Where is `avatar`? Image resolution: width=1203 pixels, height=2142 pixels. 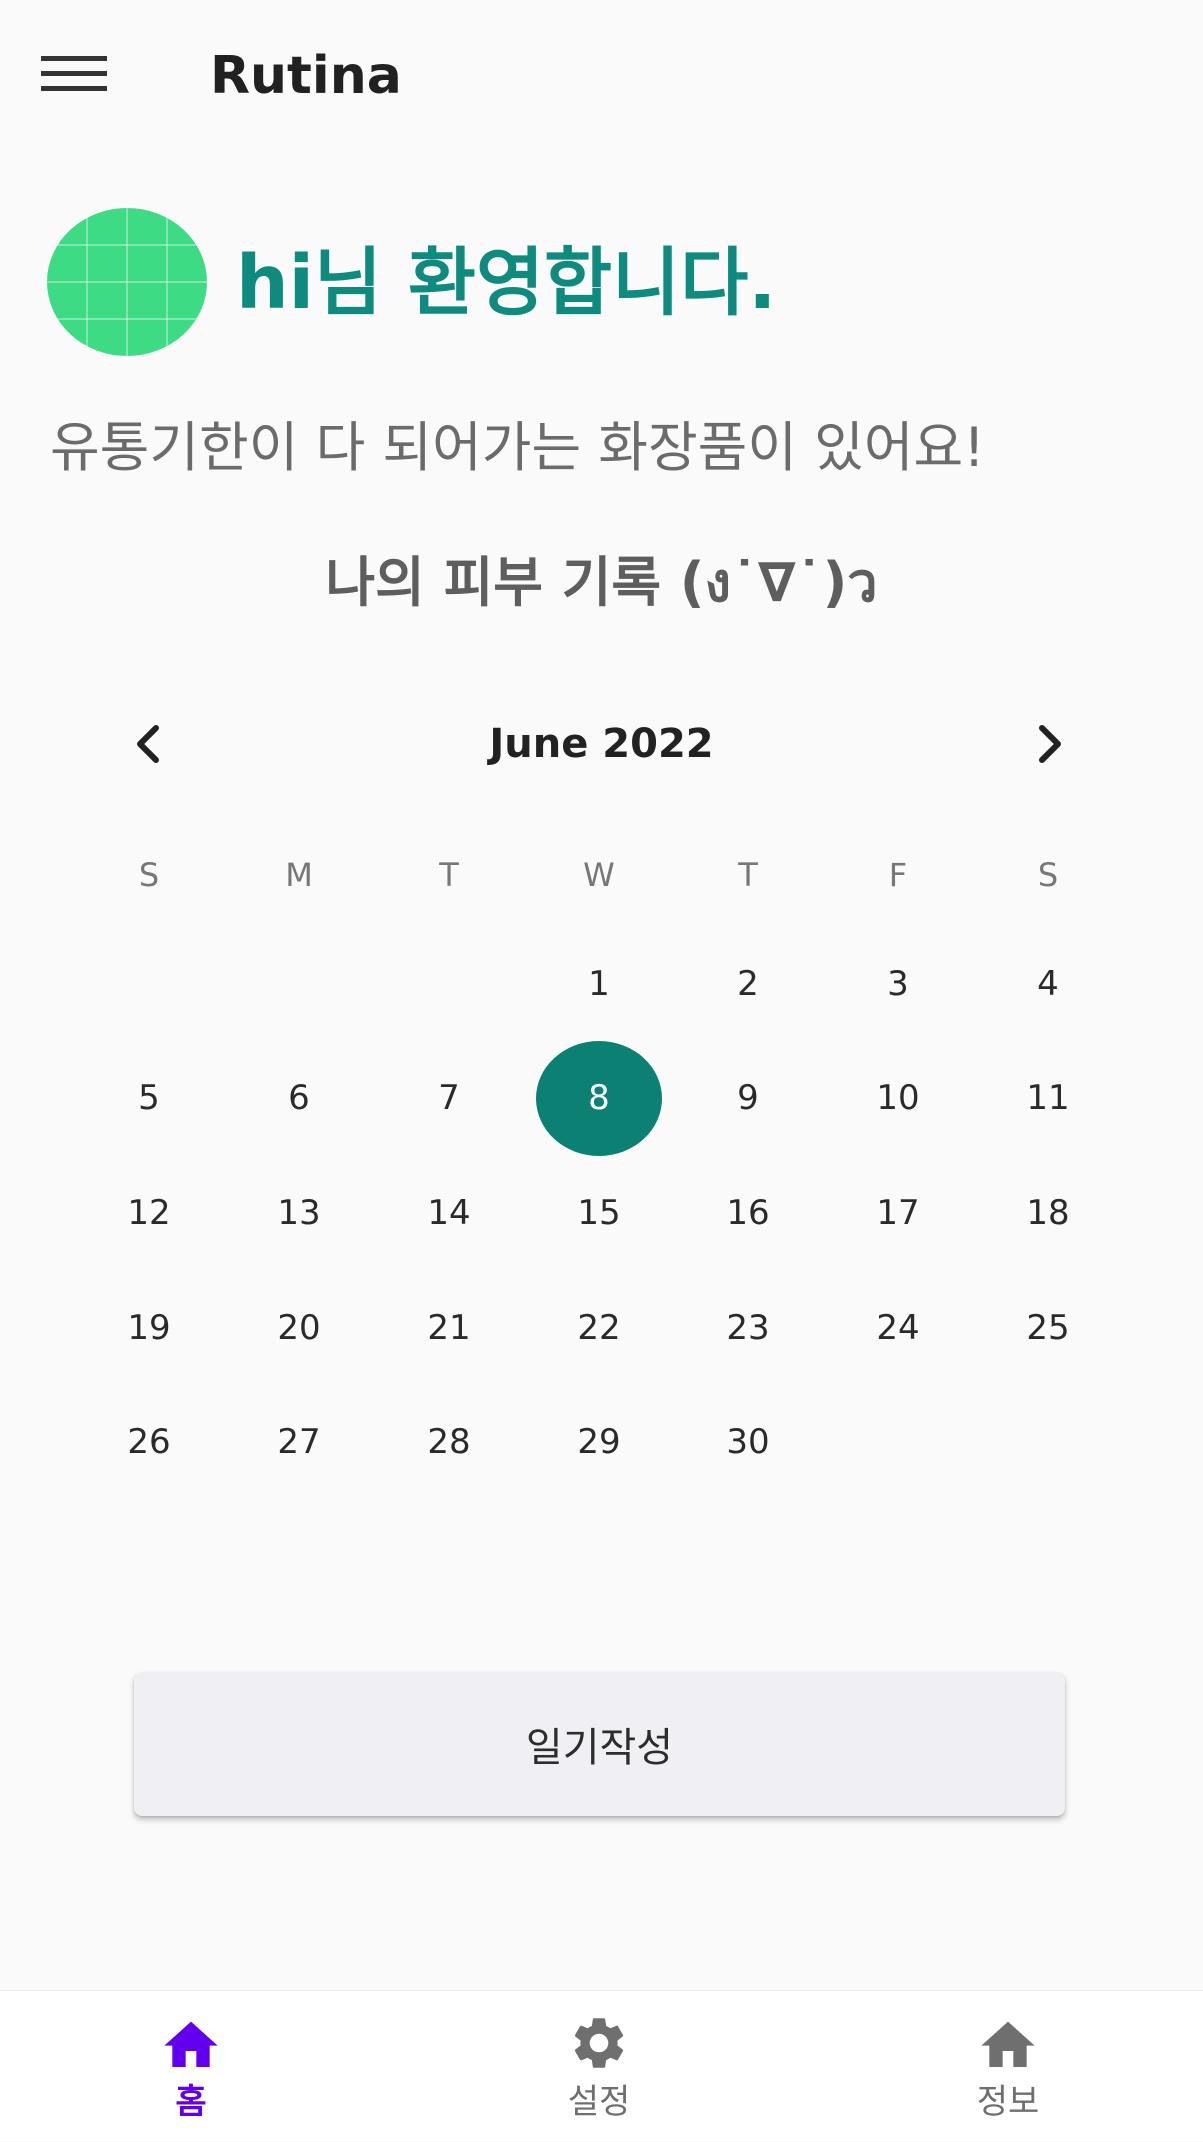
avatar is located at coordinates (127, 282).